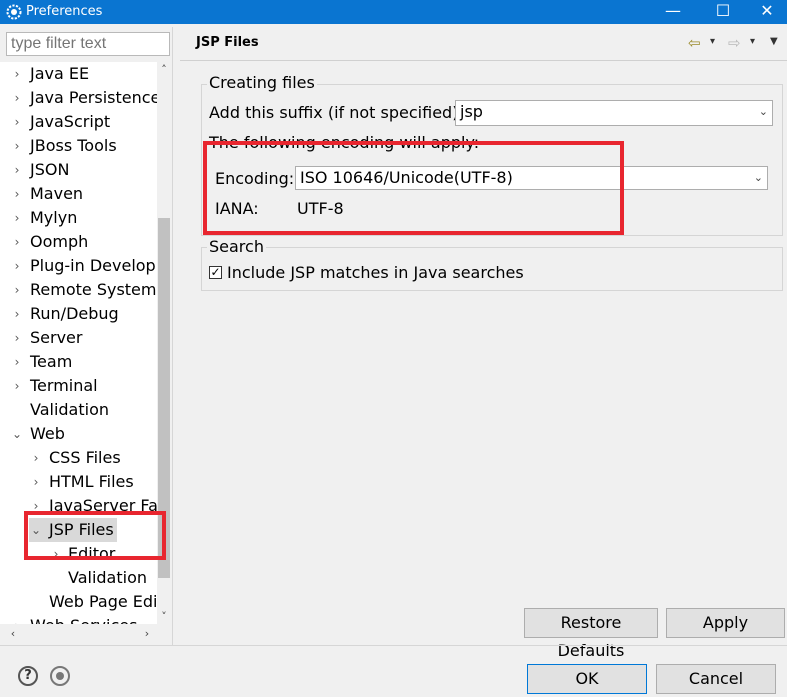 The image size is (787, 697). What do you see at coordinates (64, 385) in the screenshot?
I see `tree-item-label: Terminal` at bounding box center [64, 385].